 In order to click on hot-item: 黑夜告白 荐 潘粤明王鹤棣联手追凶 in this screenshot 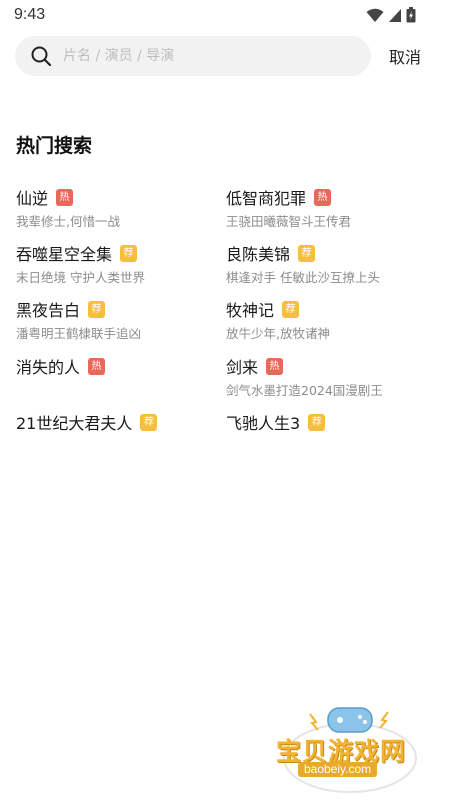, I will do `click(78, 320)`.